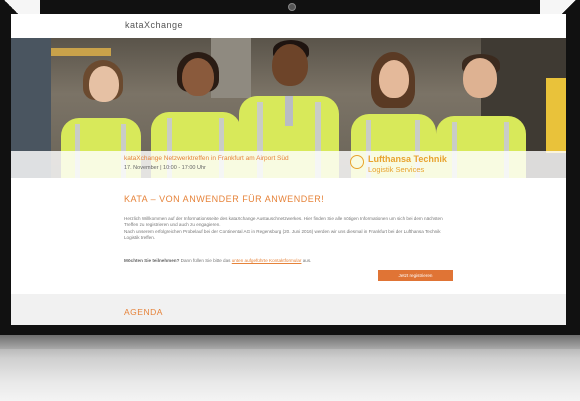 This screenshot has height=401, width=580. What do you see at coordinates (205, 260) in the screenshot?
I see `cta-text: Dann füllen Sie bitte das` at bounding box center [205, 260].